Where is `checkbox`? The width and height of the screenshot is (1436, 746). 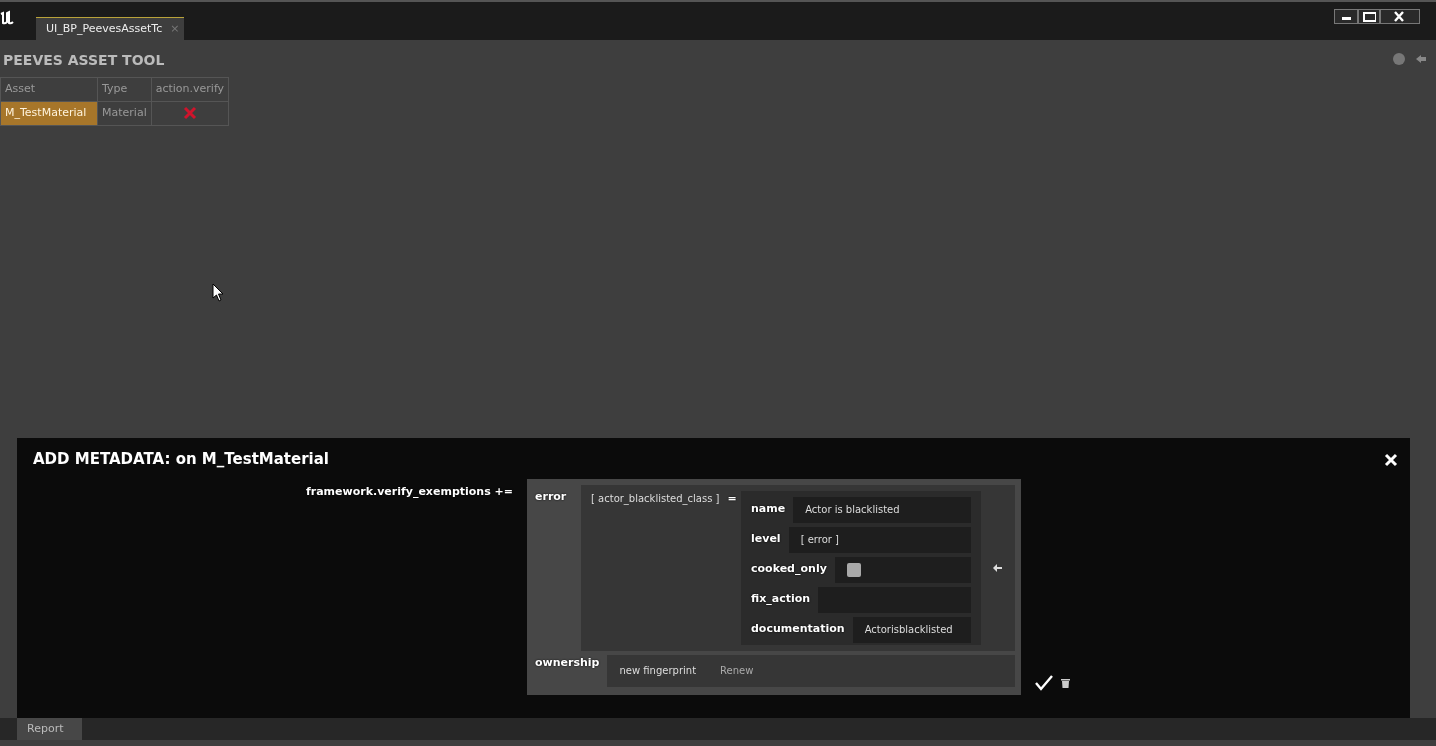
checkbox is located at coordinates (853, 569).